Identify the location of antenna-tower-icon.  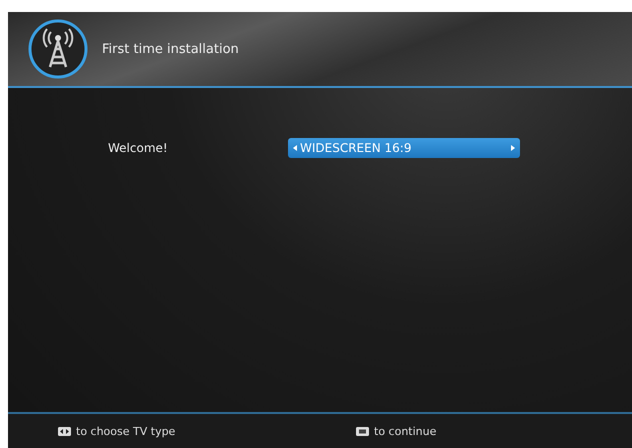
(58, 49).